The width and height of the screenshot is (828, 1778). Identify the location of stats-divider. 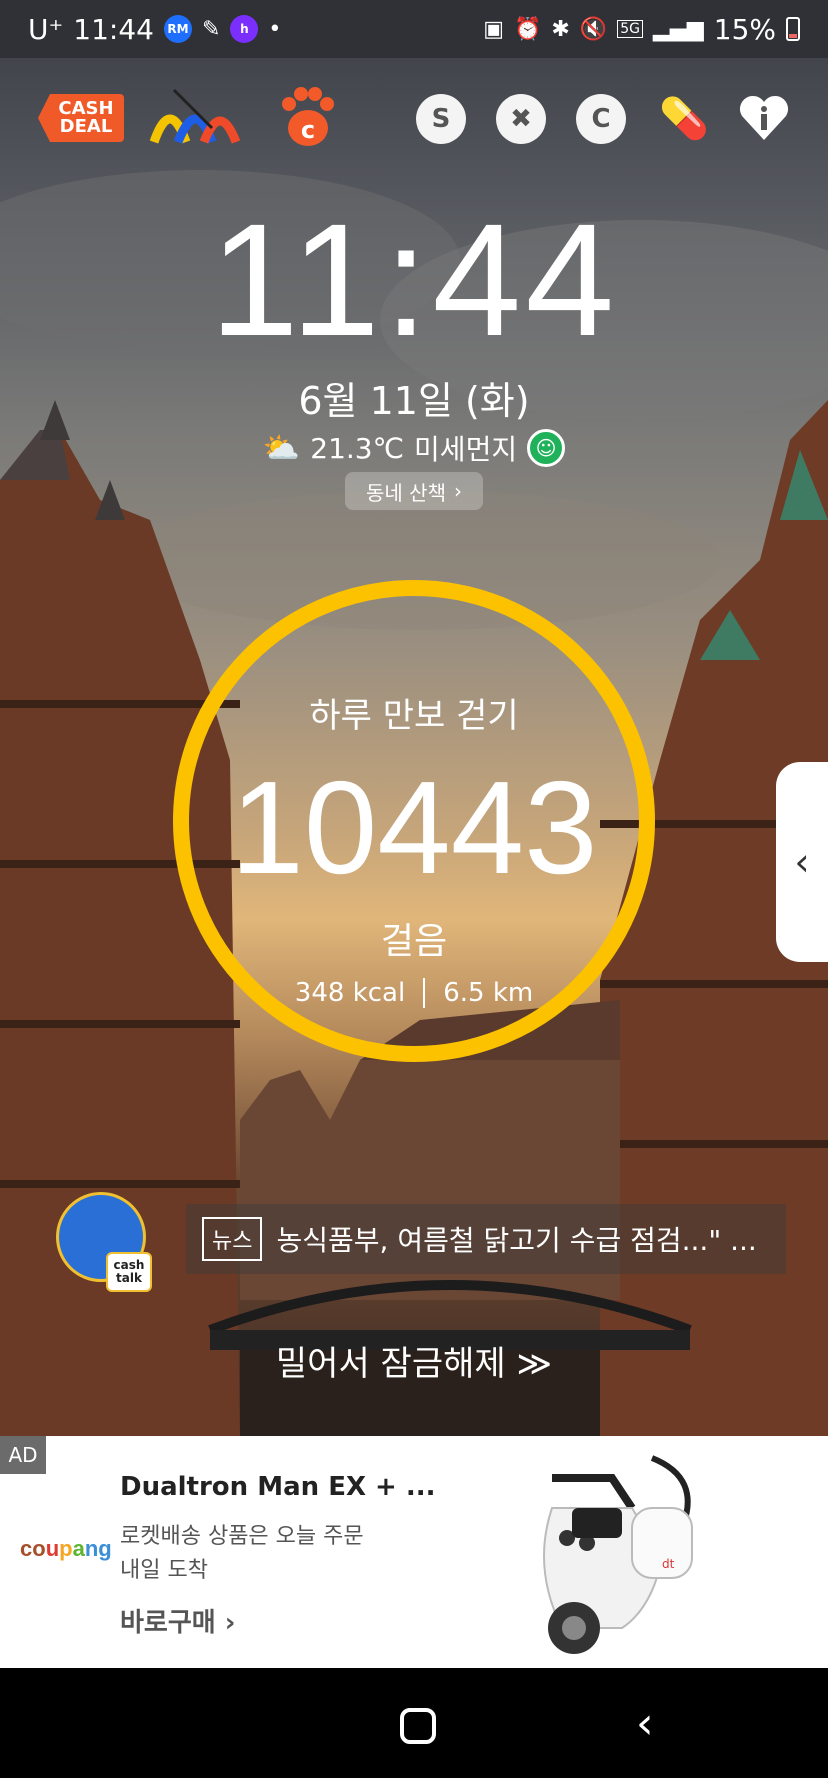
(424, 993).